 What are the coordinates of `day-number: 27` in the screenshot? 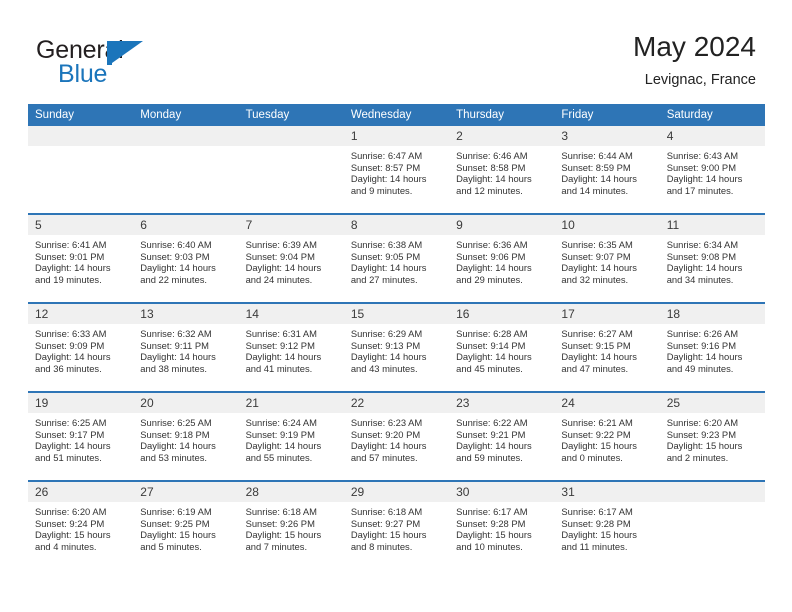 It's located at (186, 492).